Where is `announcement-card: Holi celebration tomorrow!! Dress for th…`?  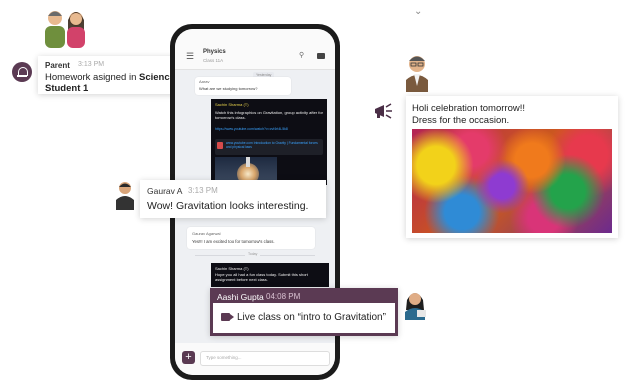 announcement-card: Holi celebration tomorrow!! Dress for th… is located at coordinates (512, 167).